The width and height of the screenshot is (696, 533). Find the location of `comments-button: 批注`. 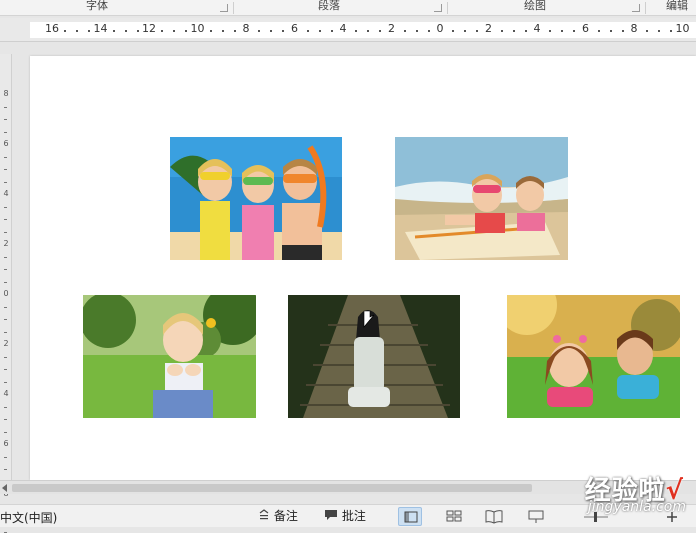

comments-button: 批注 is located at coordinates (345, 516).